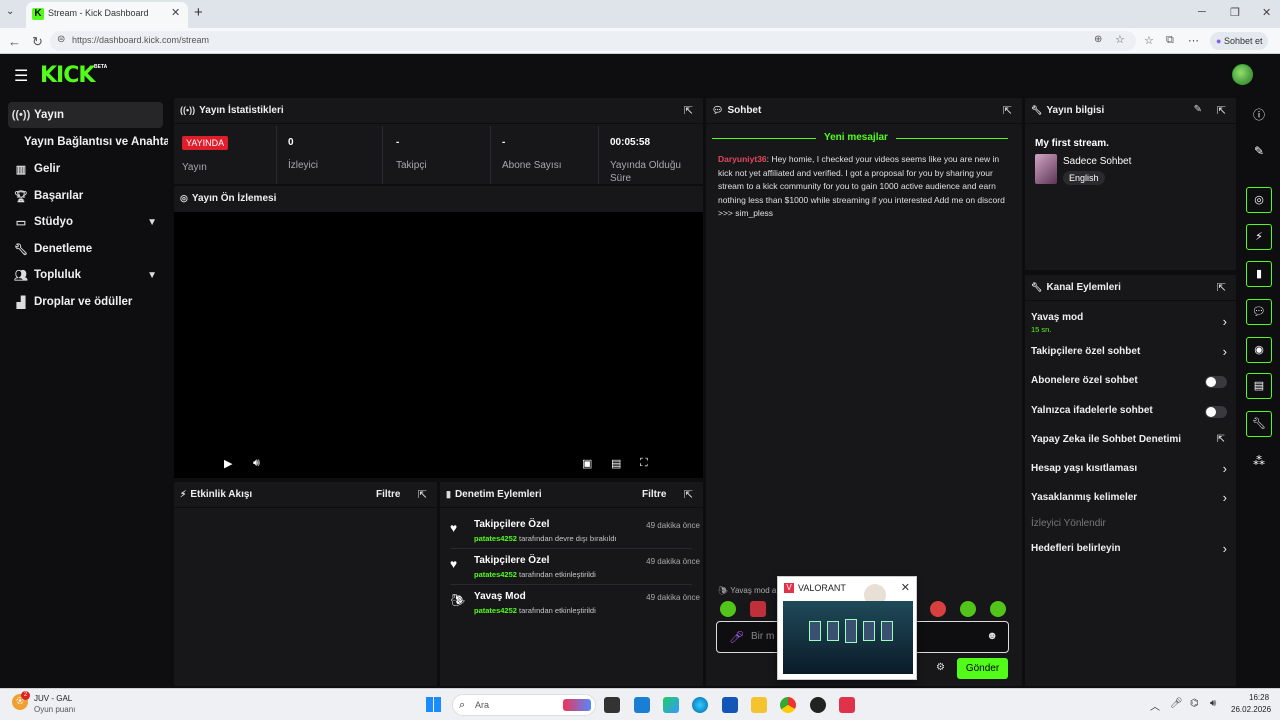 The height and width of the screenshot is (720, 1280). What do you see at coordinates (524, 705) in the screenshot?
I see `taskbar-search: ⌕ Ara` at bounding box center [524, 705].